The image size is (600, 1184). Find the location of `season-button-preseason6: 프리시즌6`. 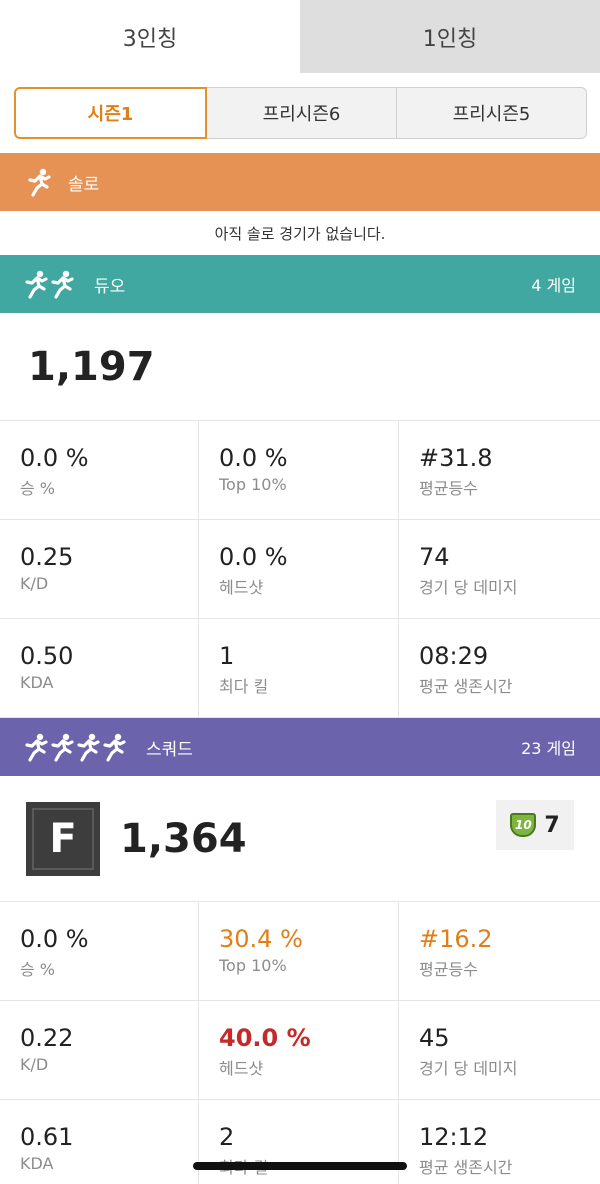

season-button-preseason6: 프리시즌6 is located at coordinates (301, 113).